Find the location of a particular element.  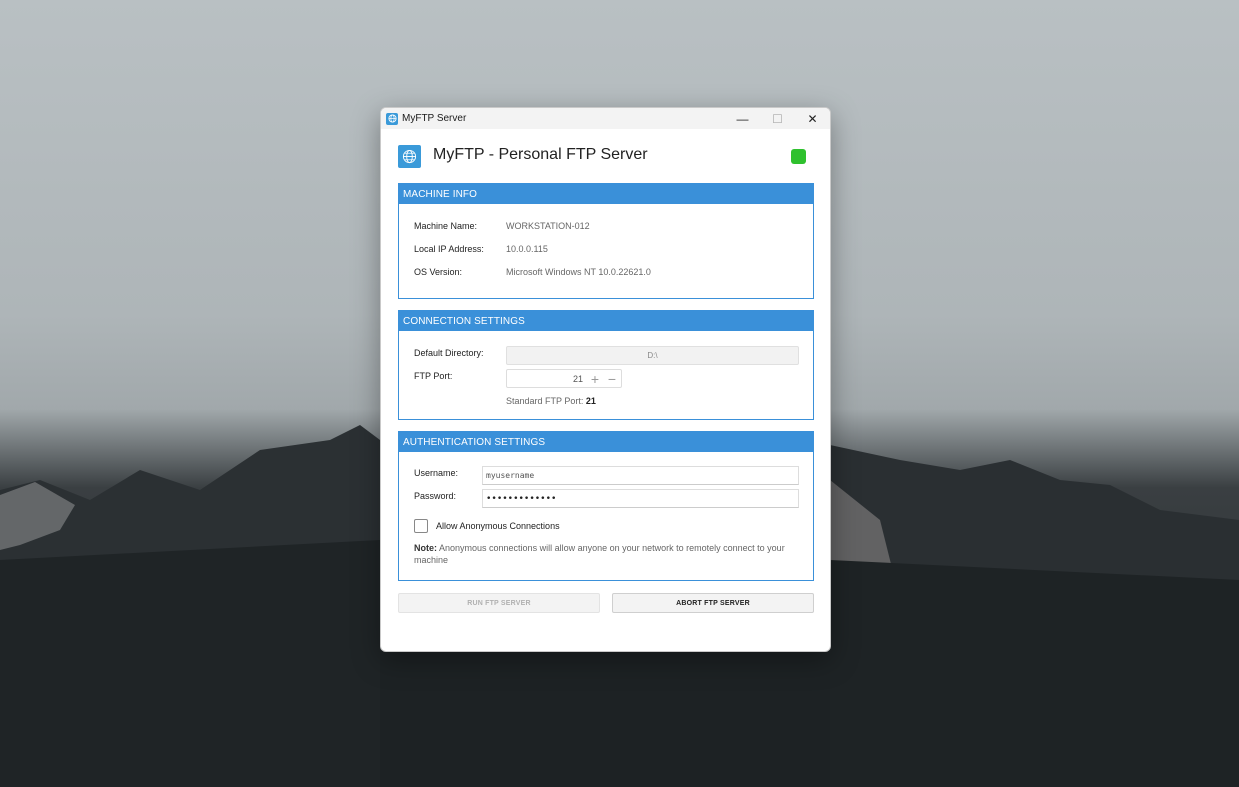

section-heading: CONNECTION SETTINGS is located at coordinates (606, 321).